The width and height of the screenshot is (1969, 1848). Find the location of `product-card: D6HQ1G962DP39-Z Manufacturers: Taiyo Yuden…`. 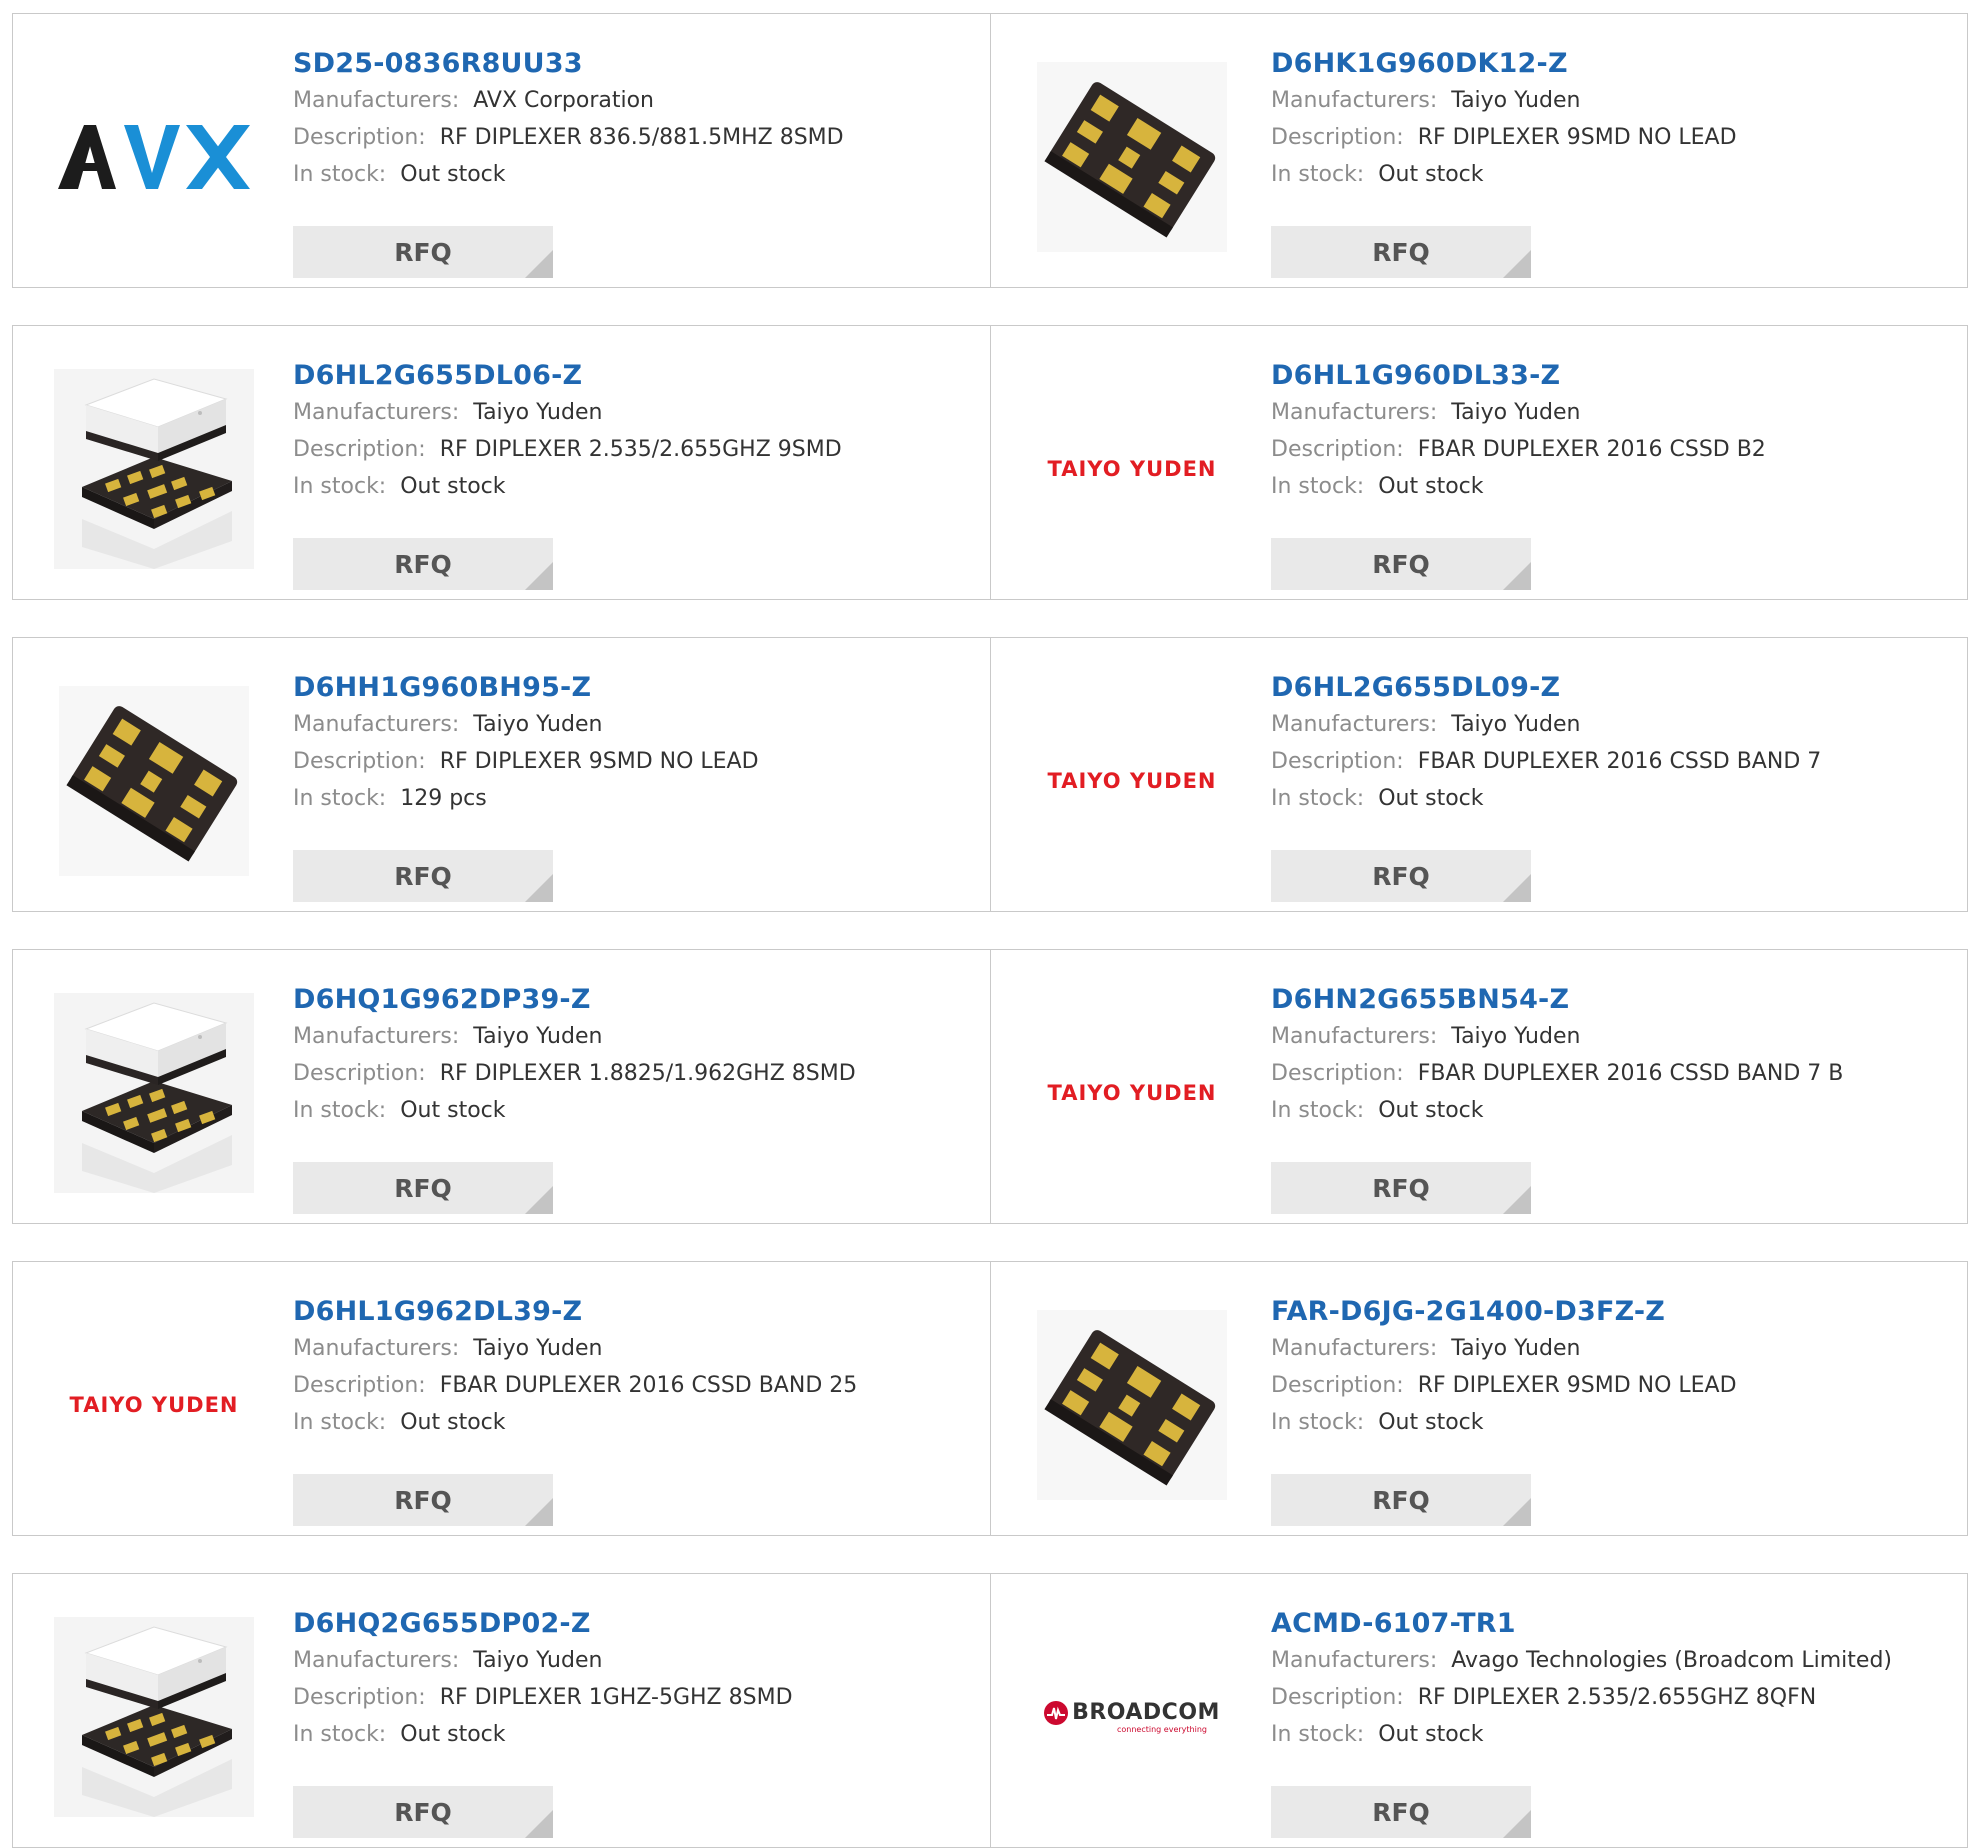

product-card: D6HQ1G962DP39-Z Manufacturers: Taiyo Yuden… is located at coordinates (501, 1086).